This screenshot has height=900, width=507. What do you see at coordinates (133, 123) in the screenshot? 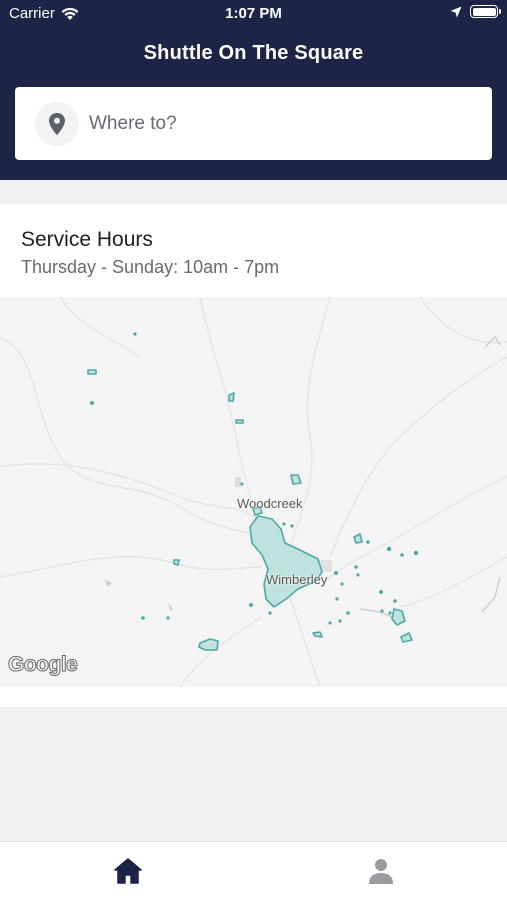
I see `search-placeholder: Where to?` at bounding box center [133, 123].